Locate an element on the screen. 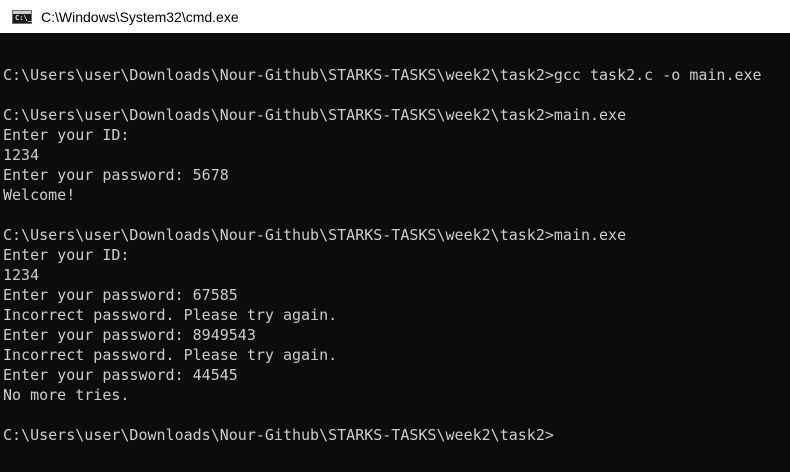  console-line: Enter your password: 5678 is located at coordinates (116, 175).